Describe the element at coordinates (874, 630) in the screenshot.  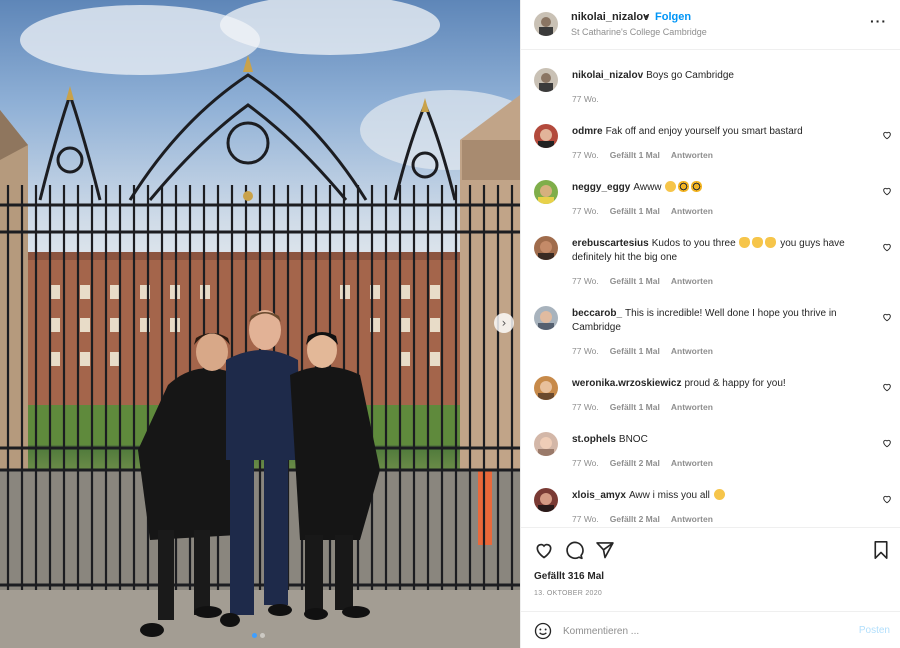
I see `post-comment-button: Posten` at that location.